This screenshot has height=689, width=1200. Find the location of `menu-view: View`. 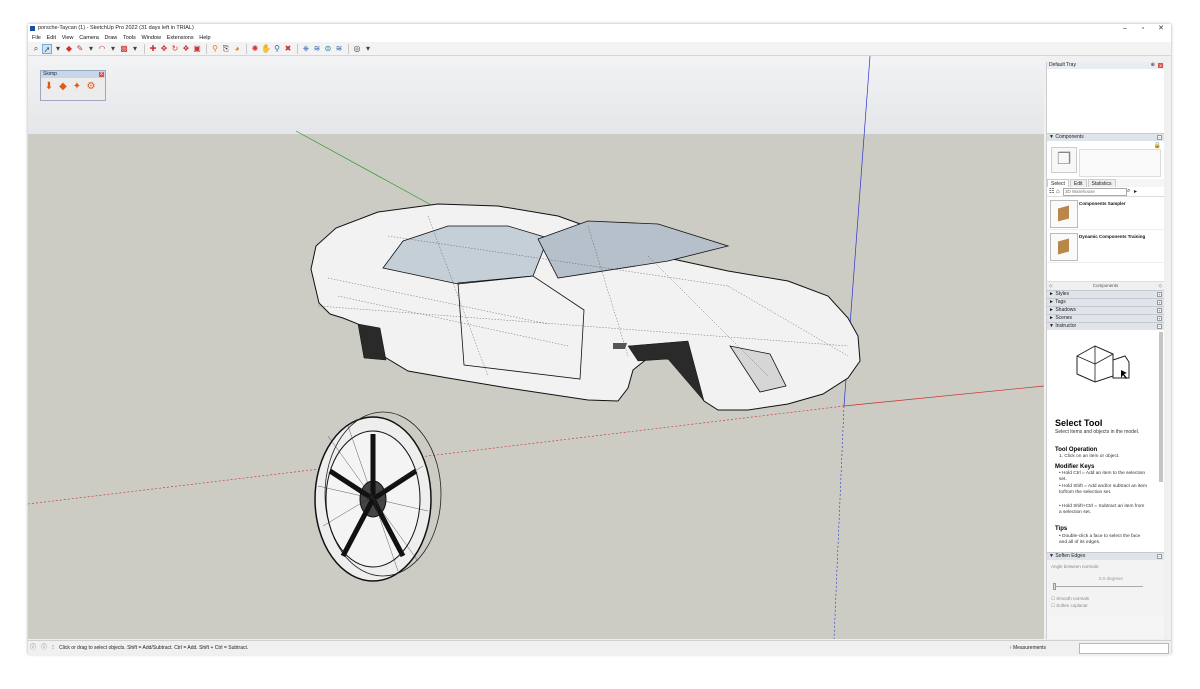

menu-view: View is located at coordinates (68, 38).